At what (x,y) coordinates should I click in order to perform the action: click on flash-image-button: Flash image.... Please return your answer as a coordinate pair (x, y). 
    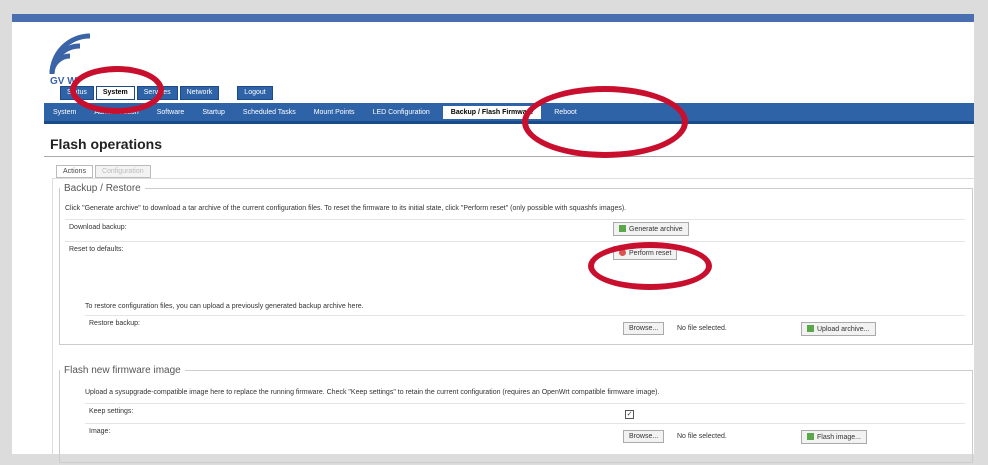
    Looking at the image, I should click on (834, 437).